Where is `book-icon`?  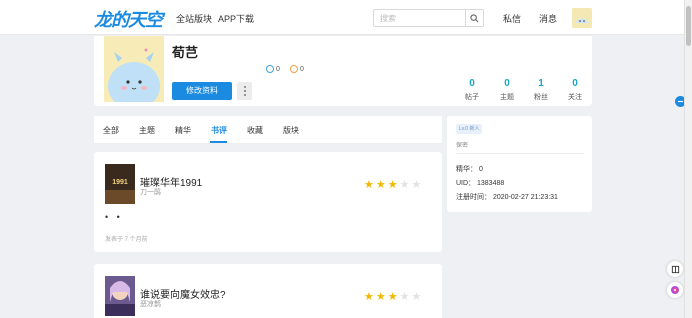 book-icon is located at coordinates (675, 269).